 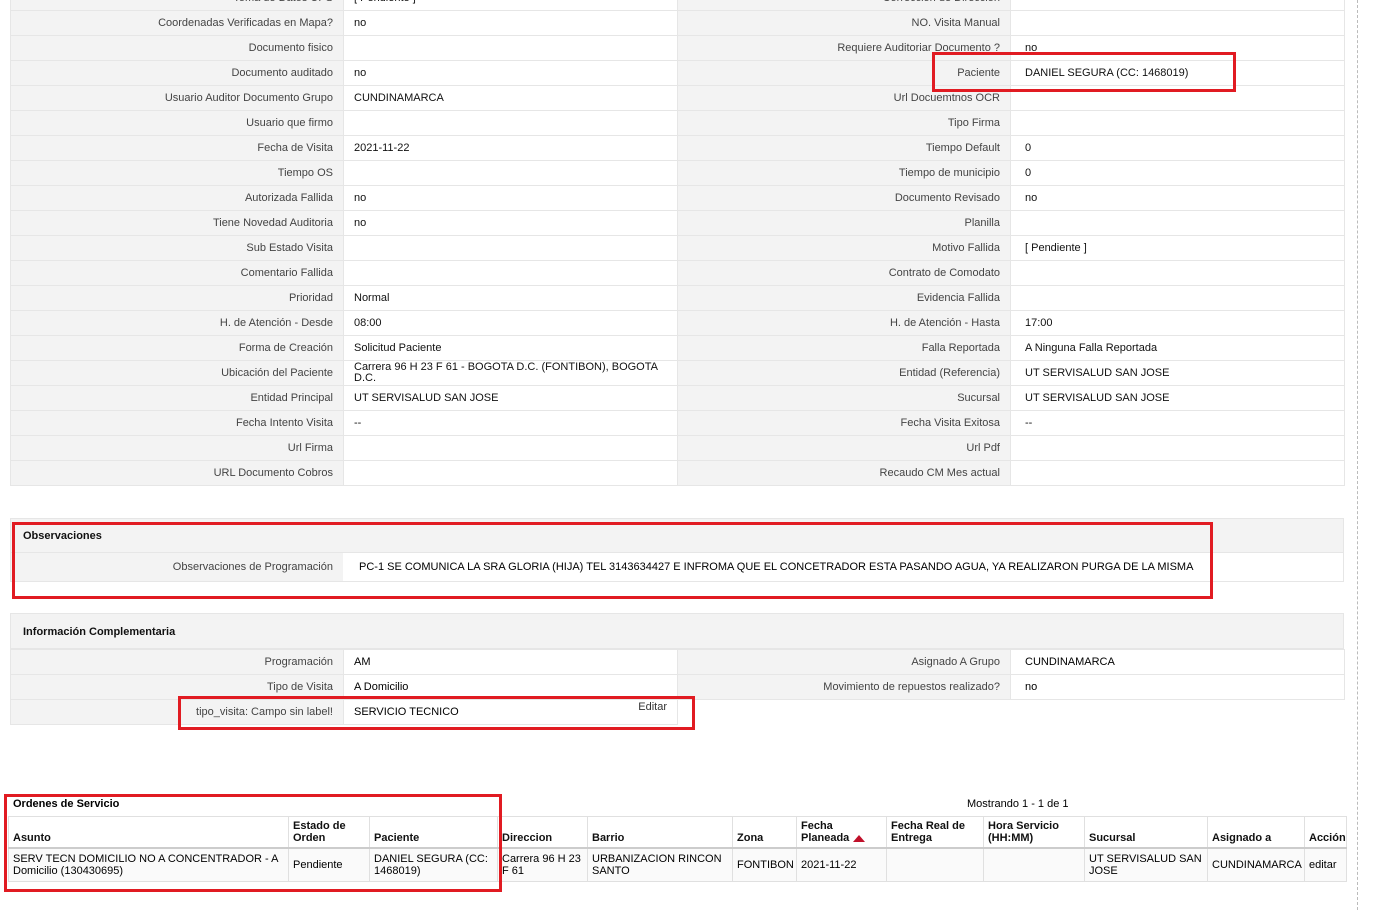 I want to click on detail-row: Prioridad Normal Evidencia Fallida, so click(x=677, y=298).